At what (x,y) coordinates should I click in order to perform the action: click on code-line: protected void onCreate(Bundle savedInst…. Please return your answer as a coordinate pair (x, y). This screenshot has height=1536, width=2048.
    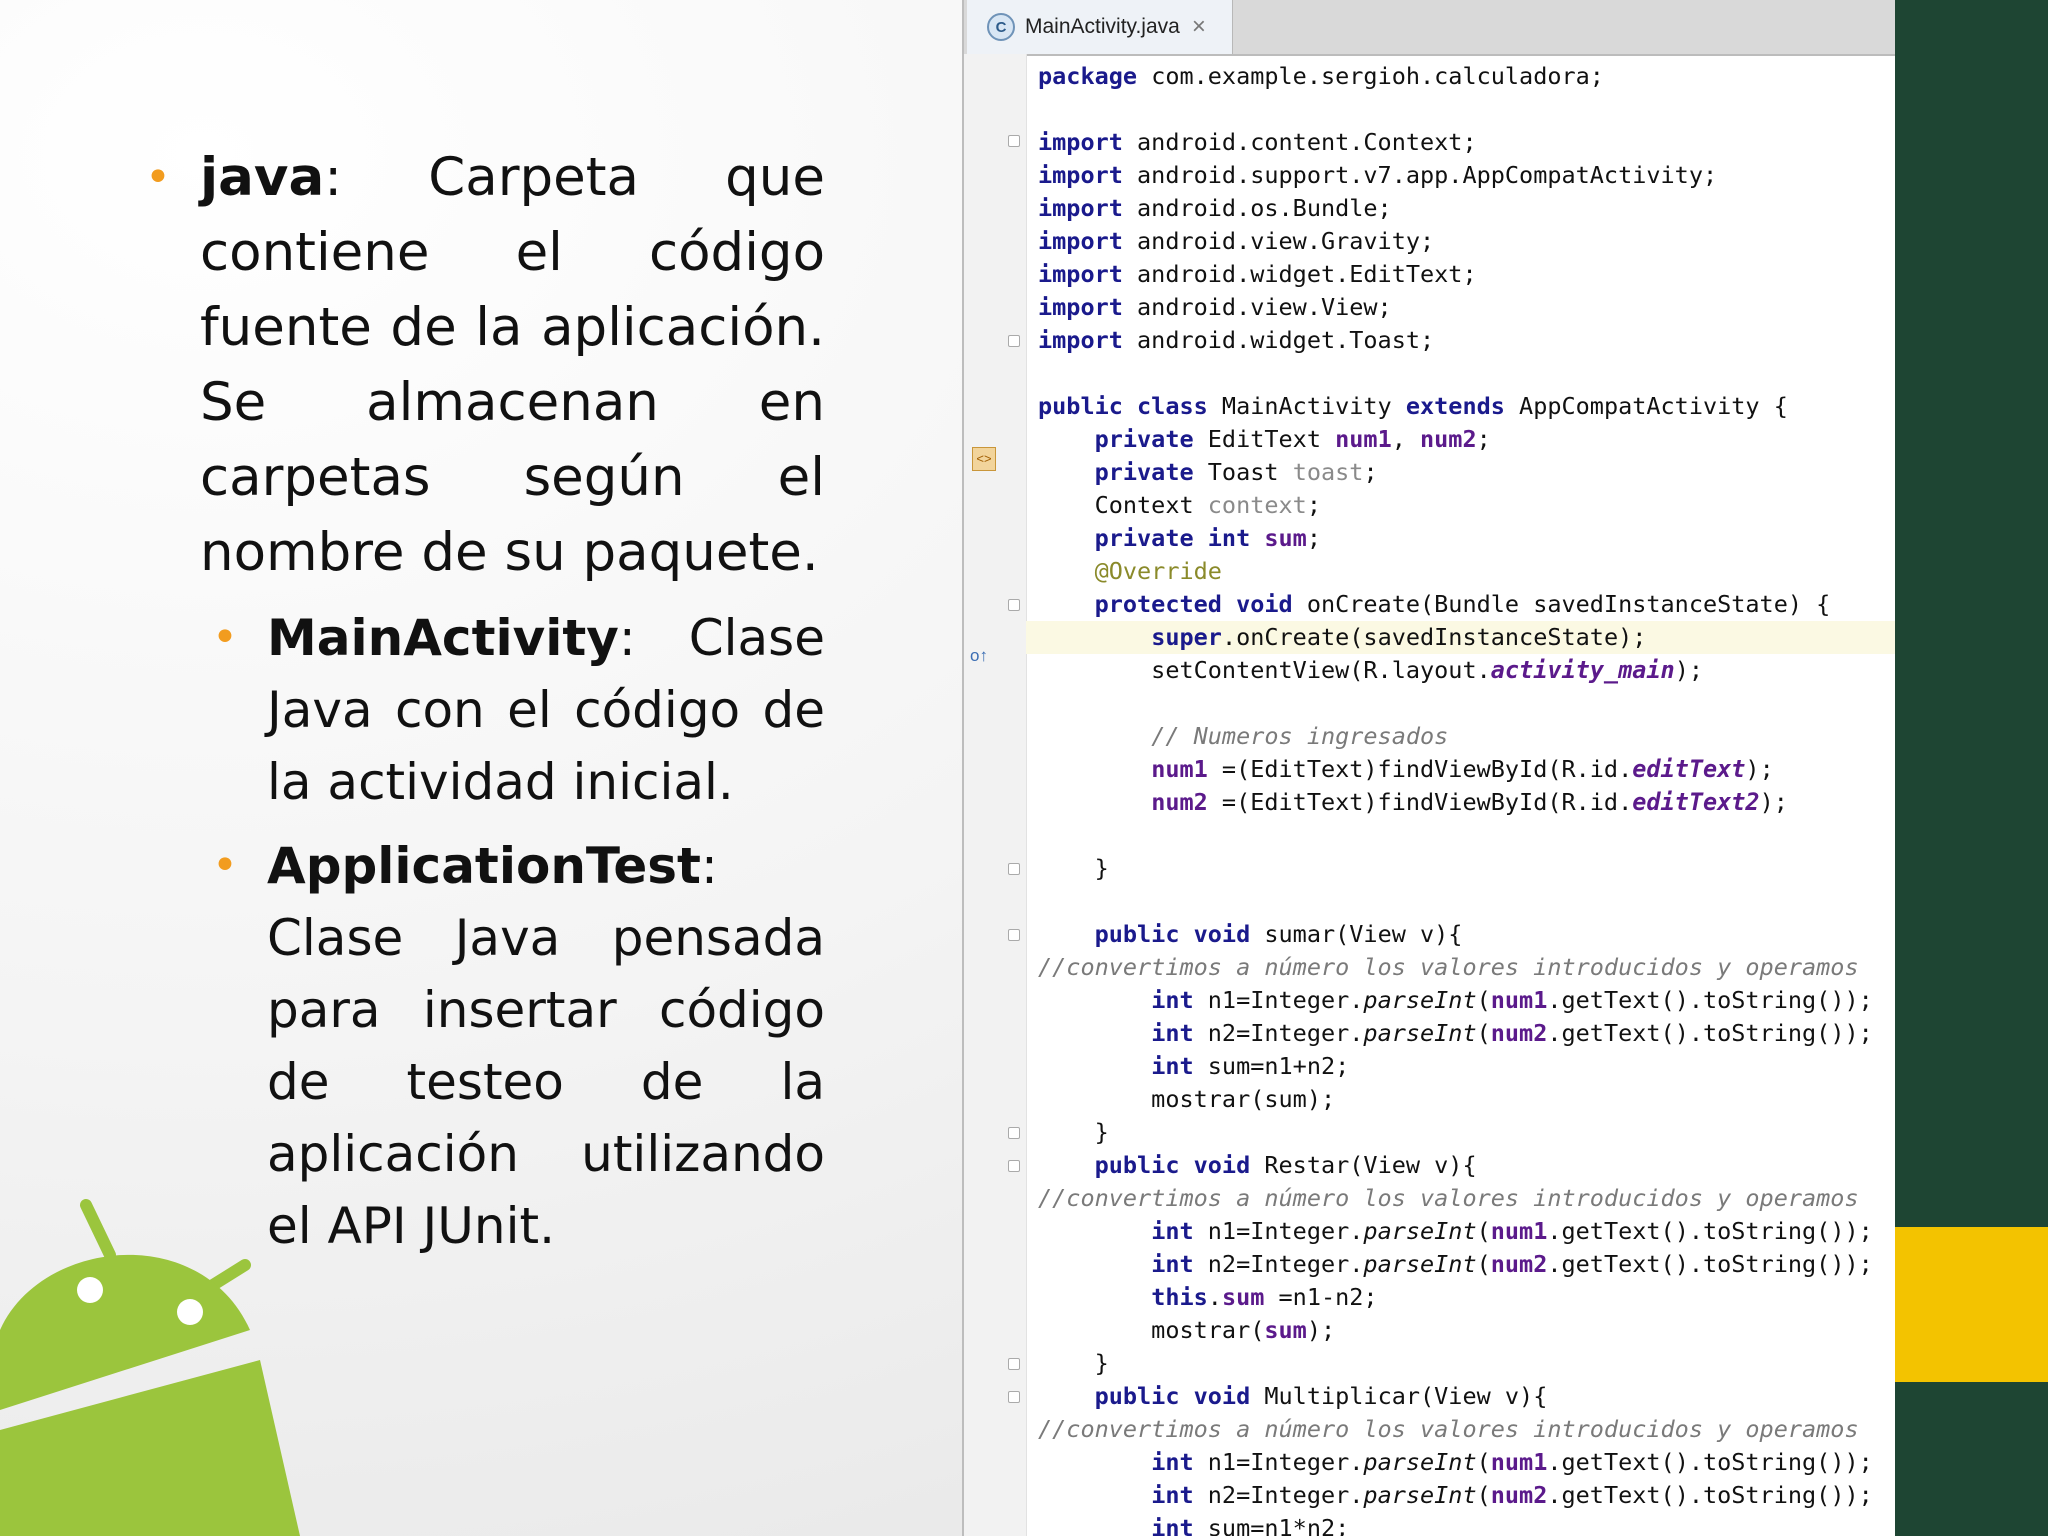
    Looking at the image, I should click on (1462, 604).